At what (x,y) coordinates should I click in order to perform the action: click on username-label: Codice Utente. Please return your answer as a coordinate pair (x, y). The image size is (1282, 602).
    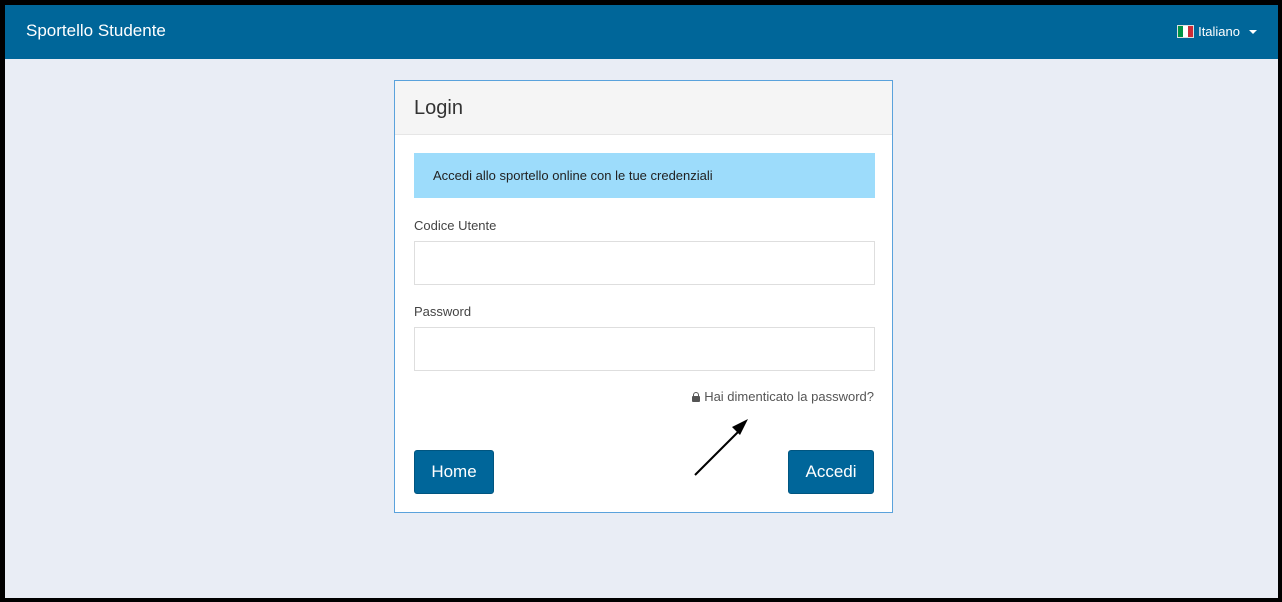
    Looking at the image, I should click on (455, 225).